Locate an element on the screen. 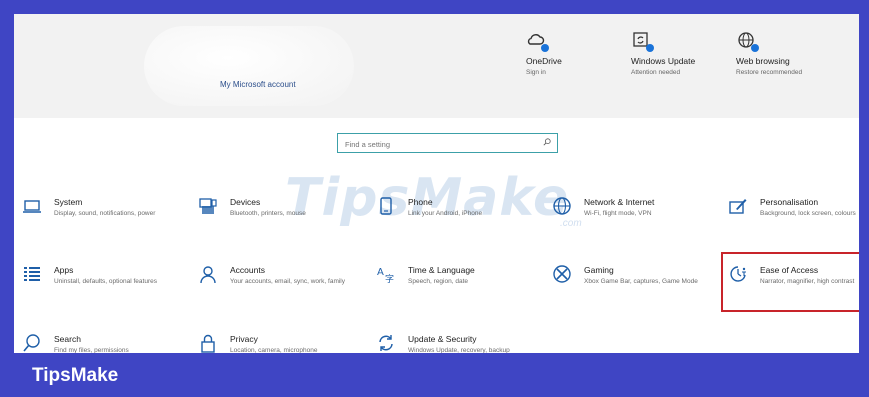 Image resolution: width=869 pixels, height=397 pixels. category-devices: Devices Bluetooth, printers, mouse is located at coordinates (273, 220).